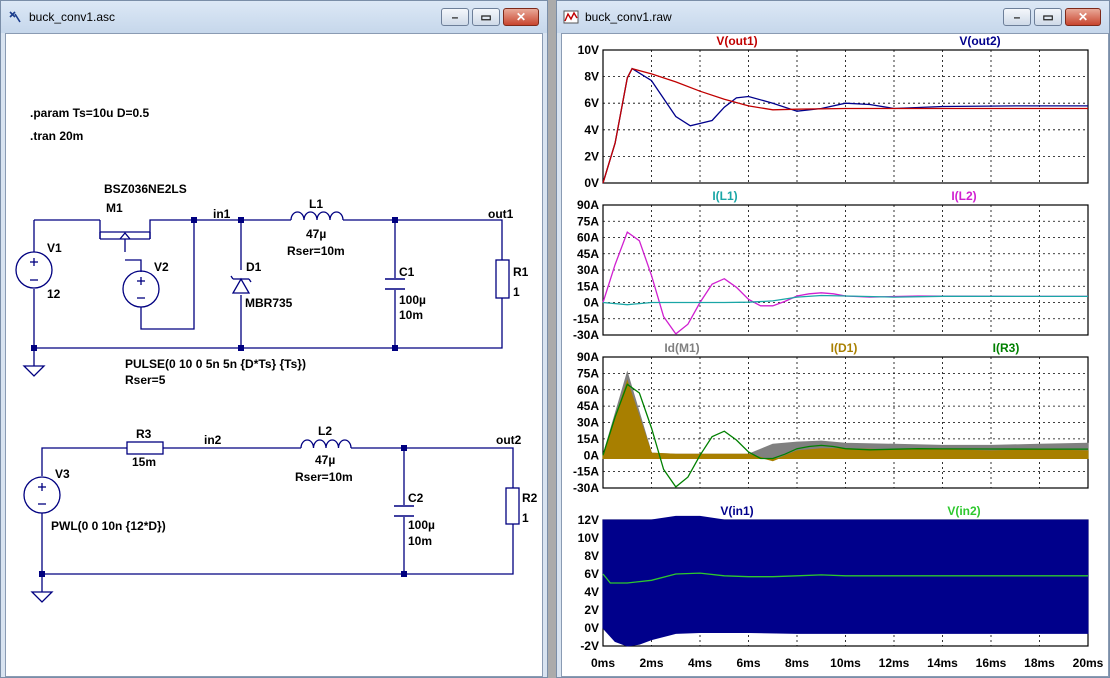 Image resolution: width=1110 pixels, height=678 pixels. What do you see at coordinates (56, 136) in the screenshot?
I see `tran-directive: .tran 20m` at bounding box center [56, 136].